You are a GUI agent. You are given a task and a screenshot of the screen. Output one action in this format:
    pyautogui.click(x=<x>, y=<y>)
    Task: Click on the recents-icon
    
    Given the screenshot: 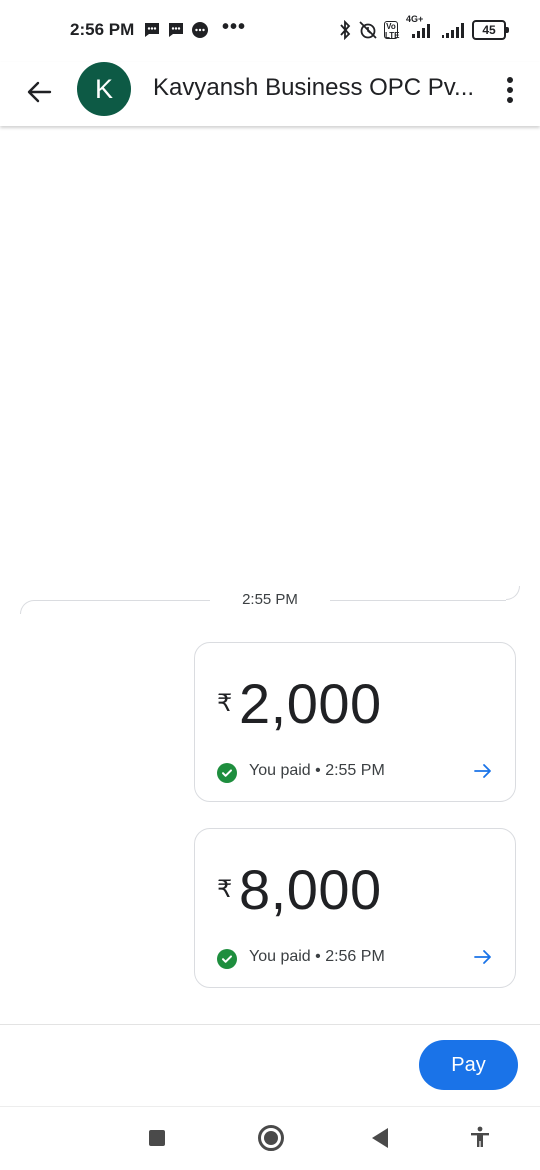 What is the action you would take?
    pyautogui.click(x=157, y=1138)
    